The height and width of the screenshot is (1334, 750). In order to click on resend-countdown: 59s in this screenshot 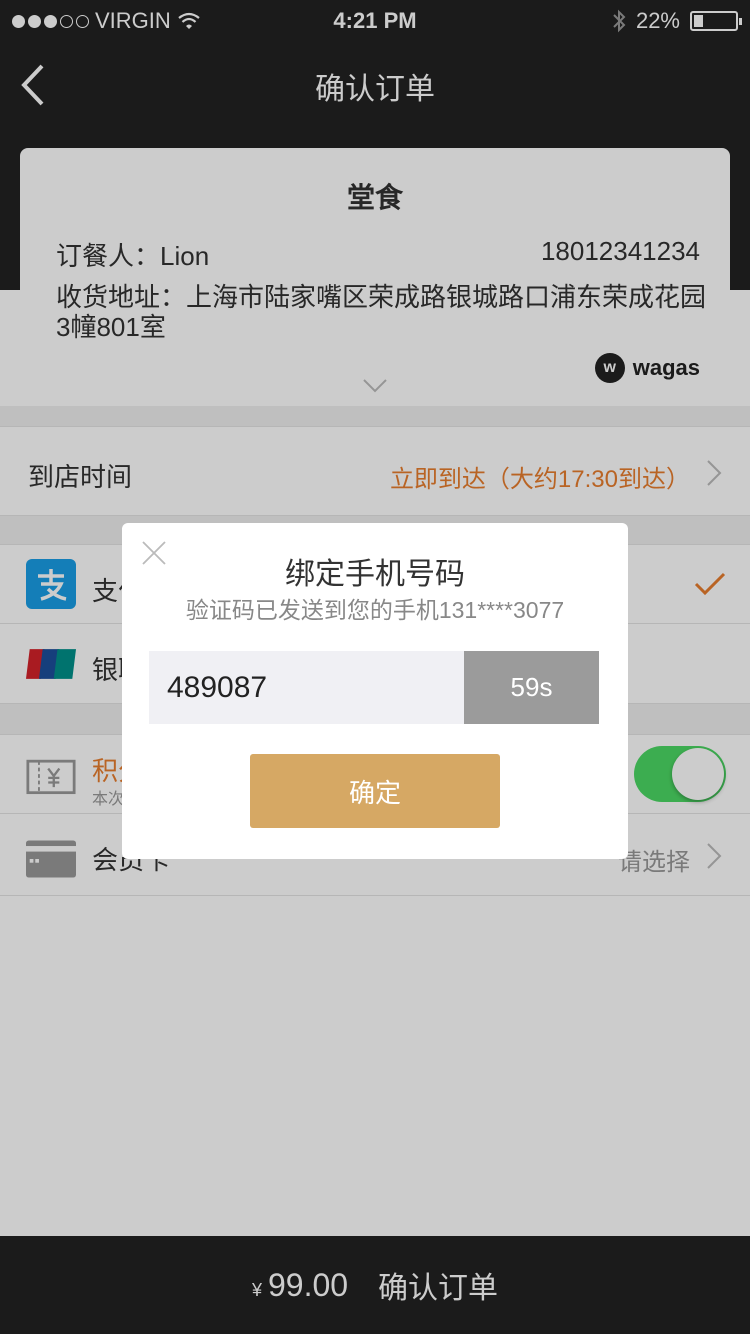, I will do `click(531, 687)`.